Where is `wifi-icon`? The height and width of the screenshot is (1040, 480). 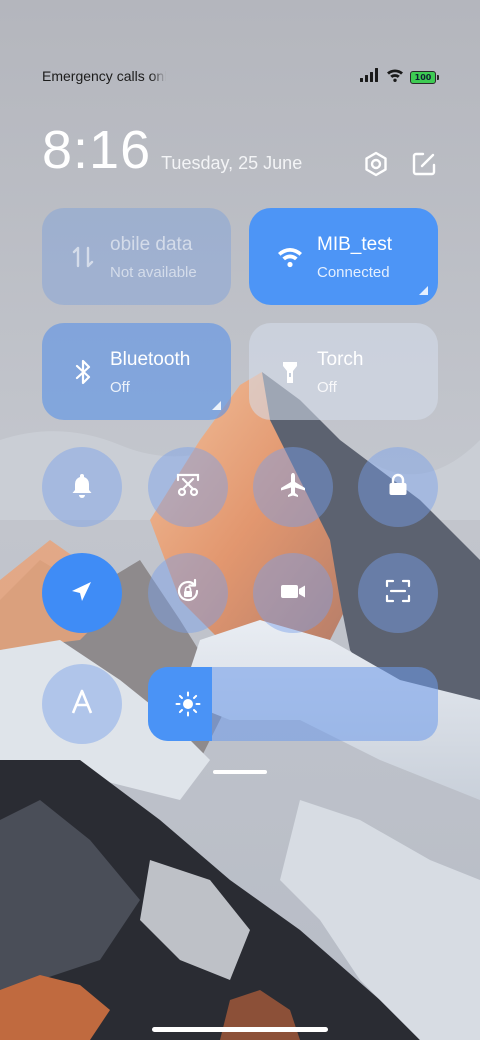
wifi-icon is located at coordinates (395, 77).